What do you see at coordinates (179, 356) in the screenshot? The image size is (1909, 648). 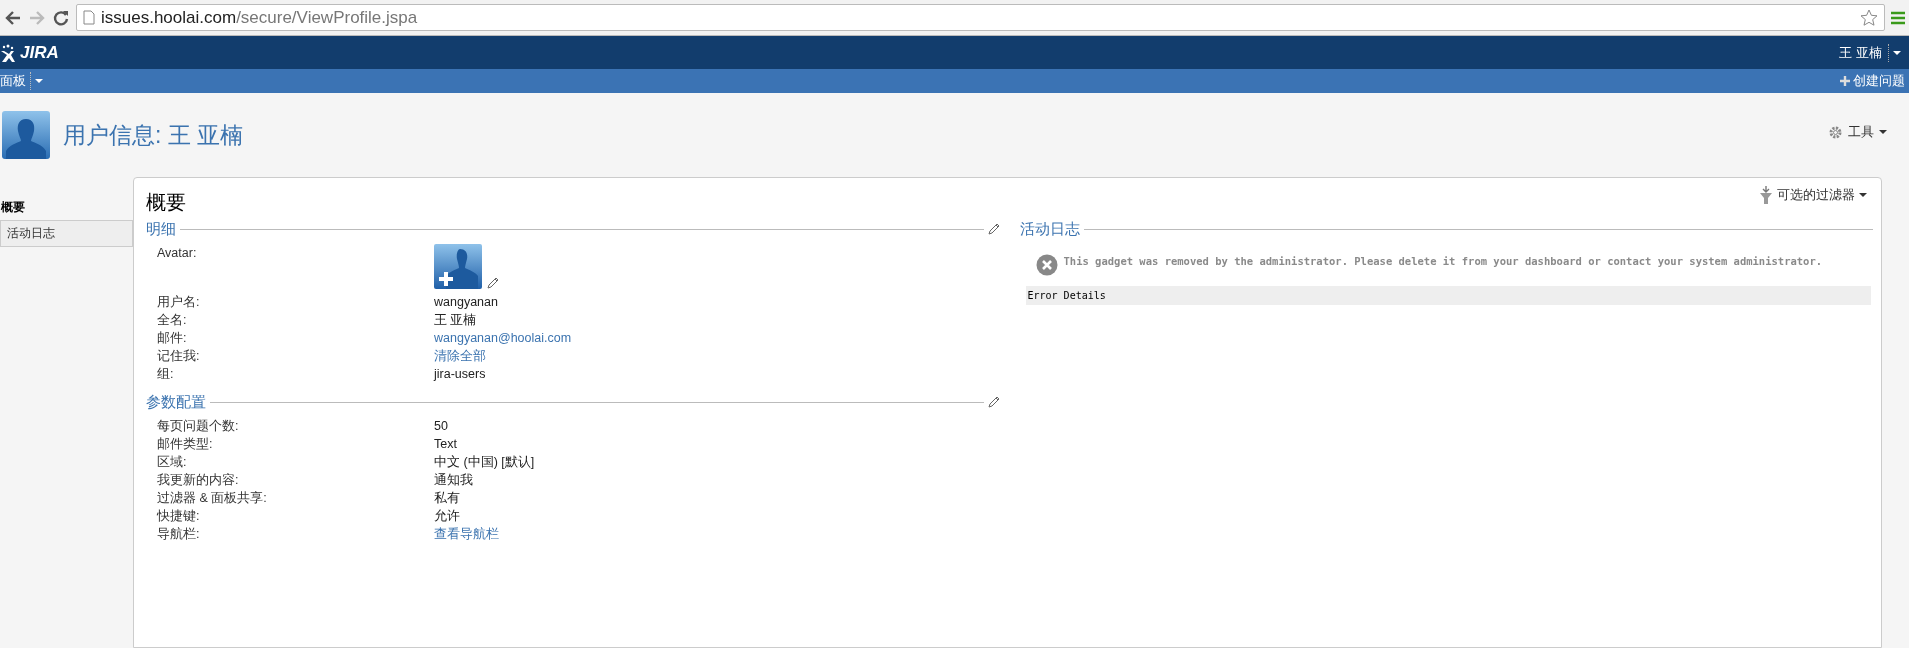 I see `field-label: 记住我:` at bounding box center [179, 356].